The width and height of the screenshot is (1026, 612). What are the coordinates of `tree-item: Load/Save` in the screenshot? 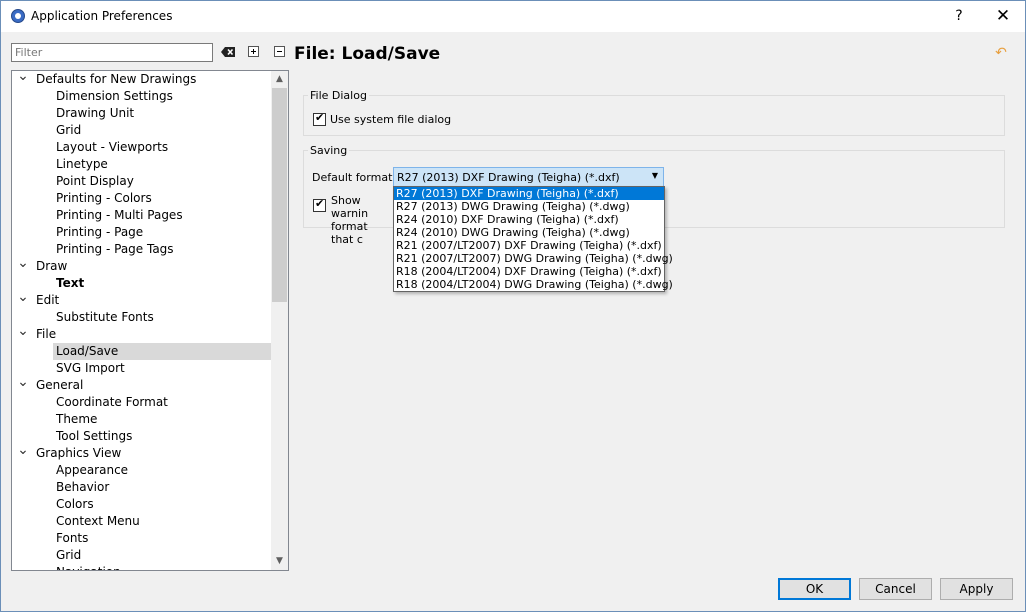 It's located at (141, 351).